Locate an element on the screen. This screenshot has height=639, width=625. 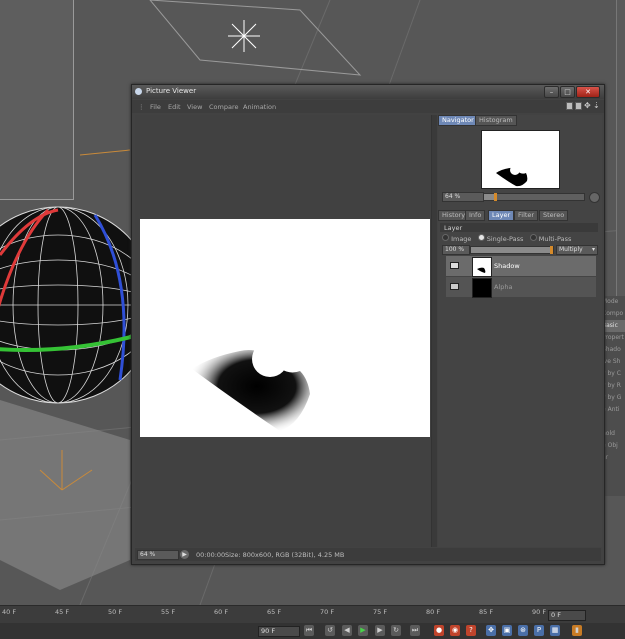
help-button: ? is located at coordinates (471, 630).